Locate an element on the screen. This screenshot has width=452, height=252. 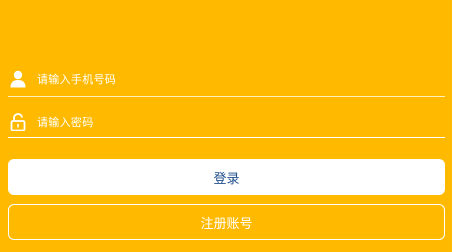
login-button: 登录 is located at coordinates (226, 177).